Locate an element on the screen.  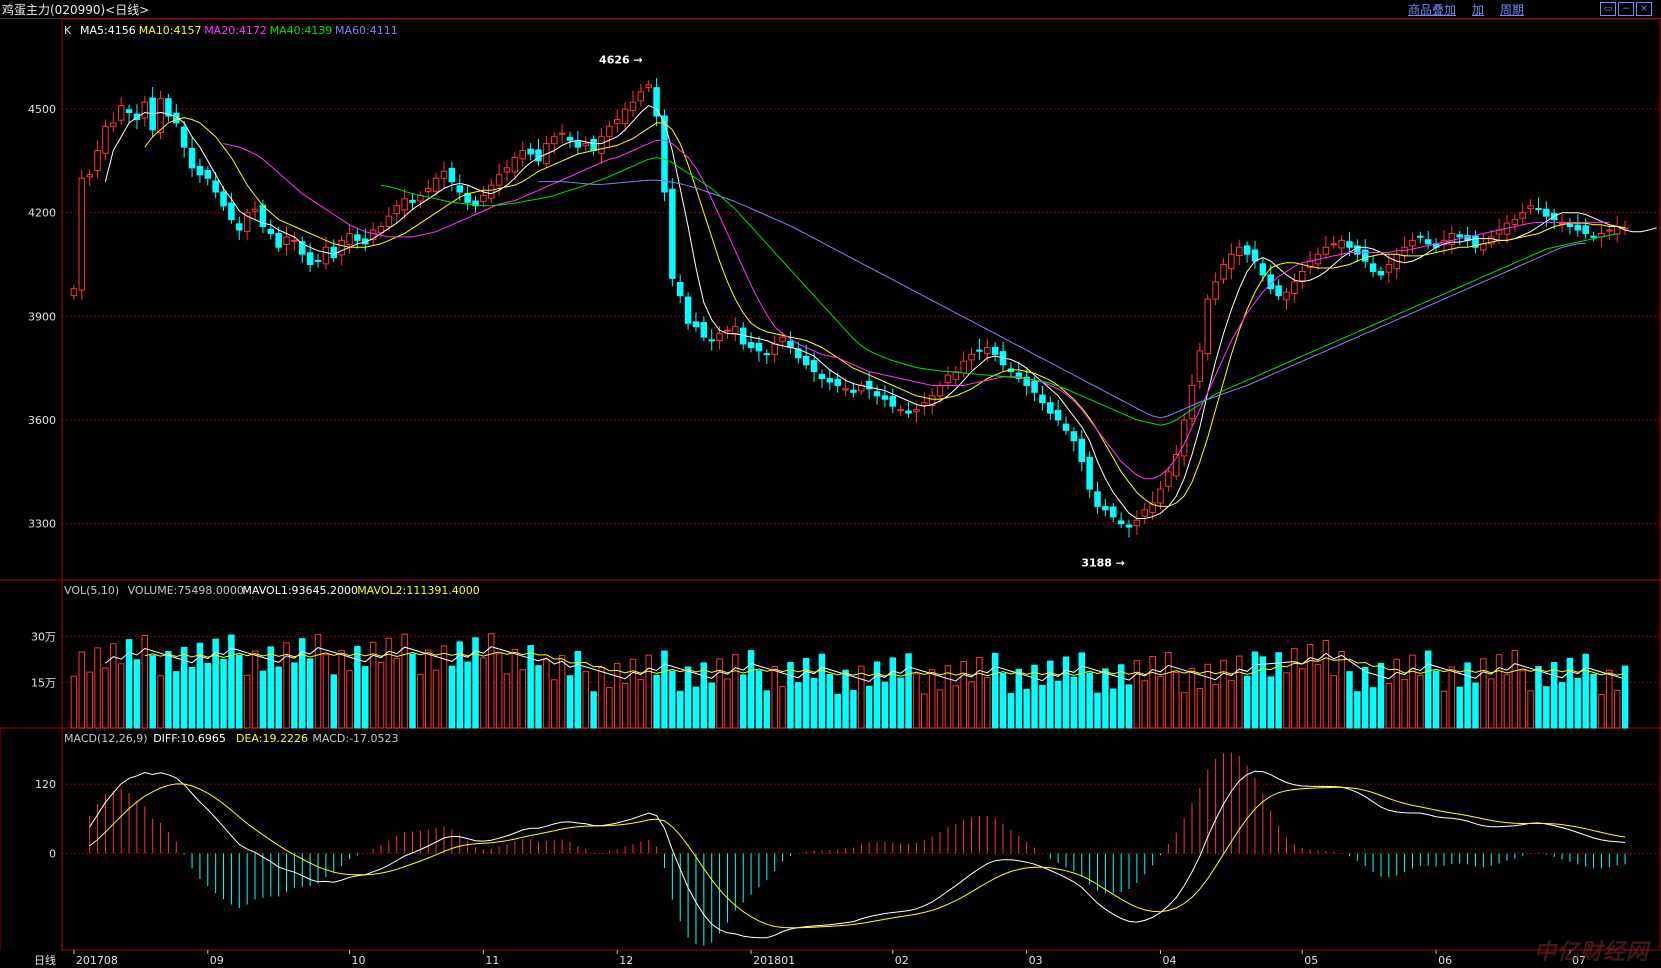
period-label: 日线 is located at coordinates (45, 960).